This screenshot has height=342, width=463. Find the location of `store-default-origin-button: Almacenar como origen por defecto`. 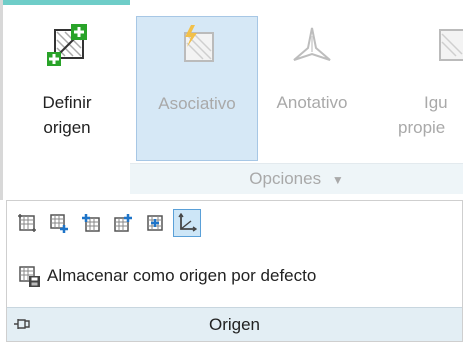

store-default-origin-button: Almacenar como origen por defecto is located at coordinates (166, 276).